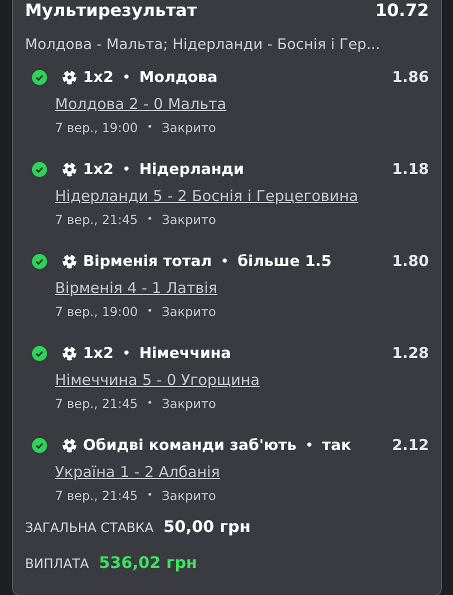 The width and height of the screenshot is (453, 595). I want to click on market-name: Обидві команди заб'ють, so click(189, 445).